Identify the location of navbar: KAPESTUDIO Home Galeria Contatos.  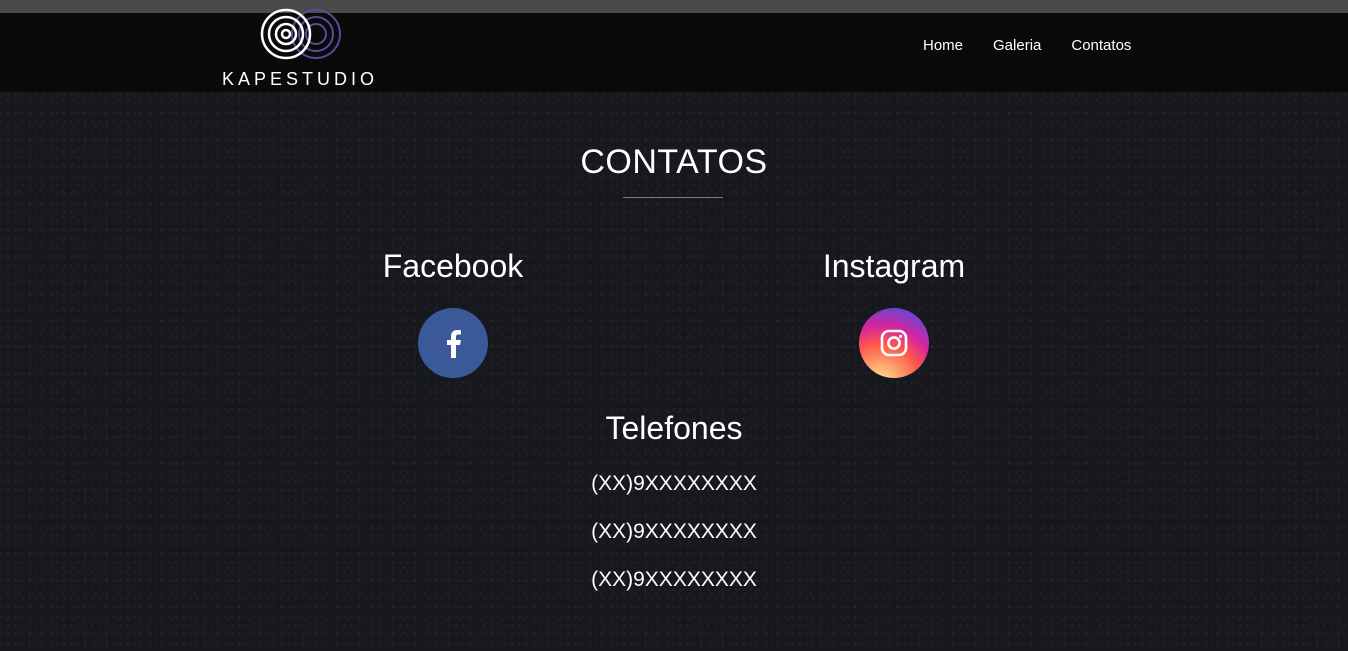
(674, 50).